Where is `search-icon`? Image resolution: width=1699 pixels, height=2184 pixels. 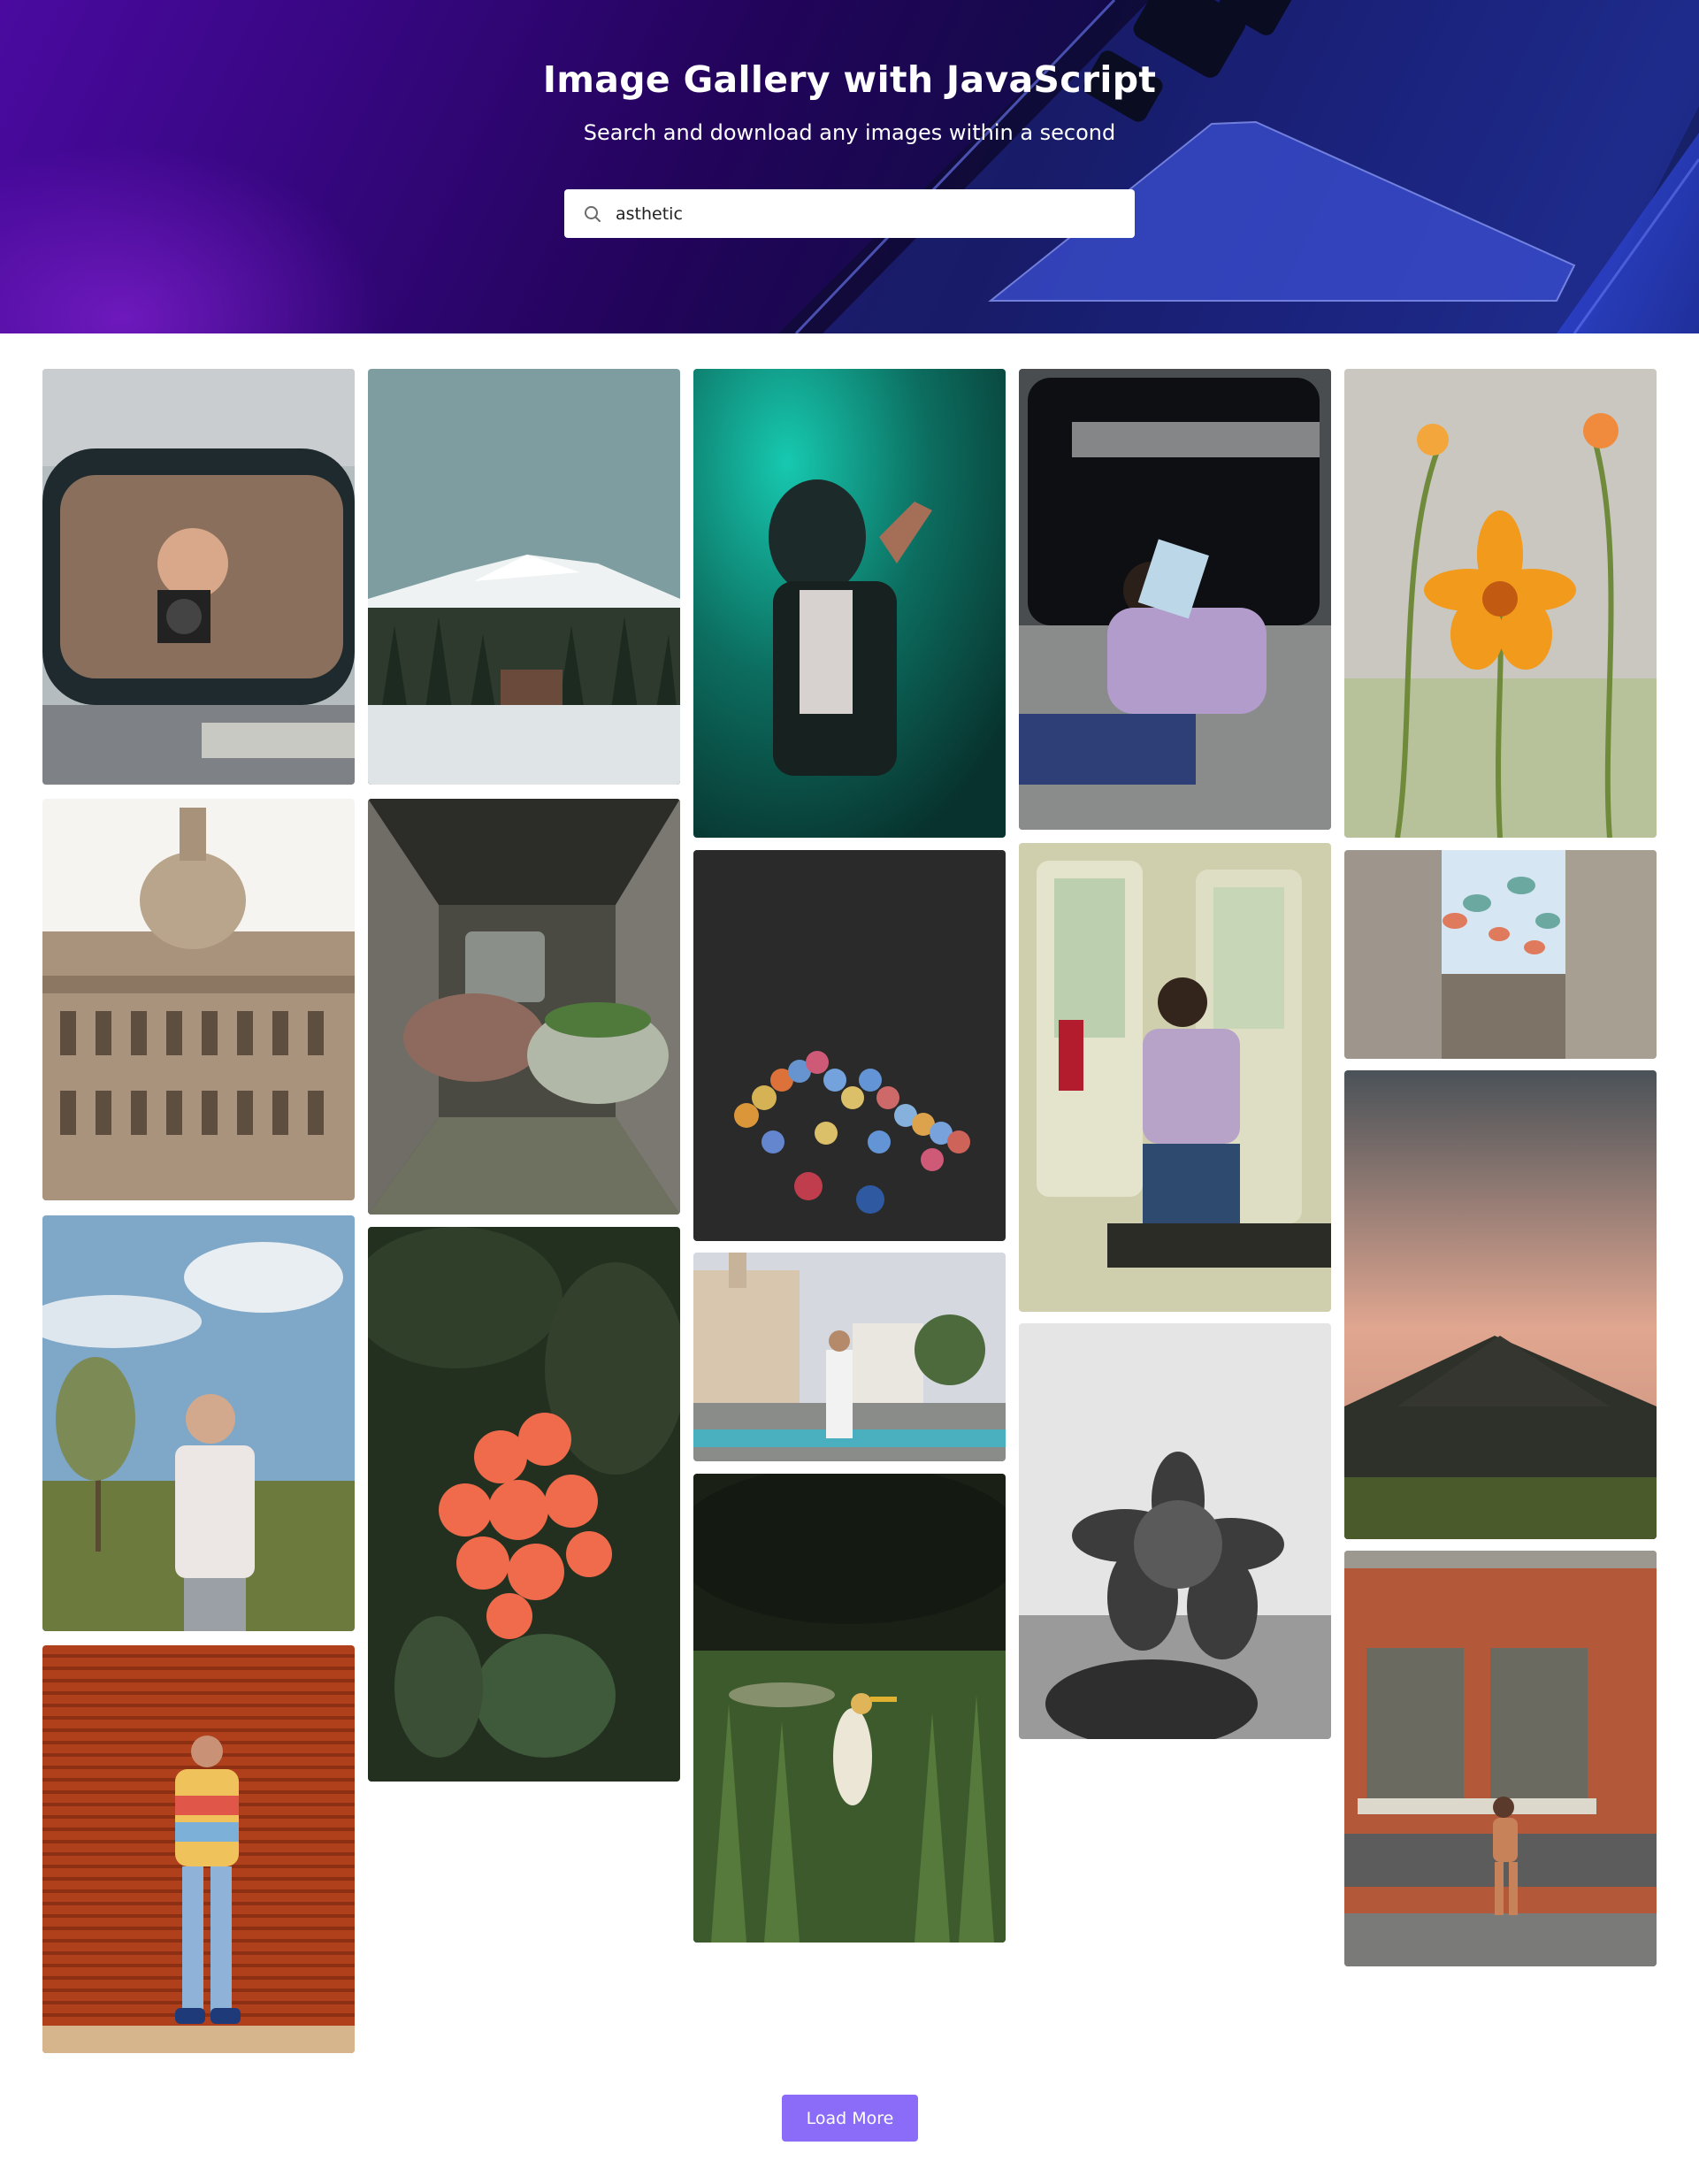
search-icon is located at coordinates (593, 213).